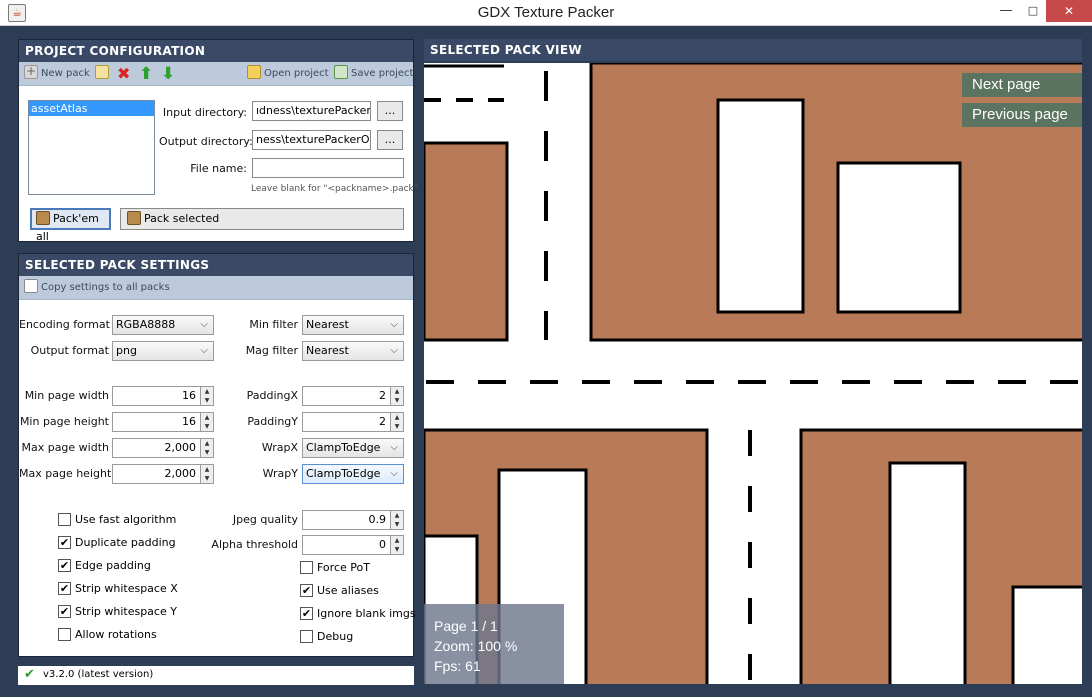 The height and width of the screenshot is (697, 1092). I want to click on chevron-down-icon: ⌵, so click(394, 447).